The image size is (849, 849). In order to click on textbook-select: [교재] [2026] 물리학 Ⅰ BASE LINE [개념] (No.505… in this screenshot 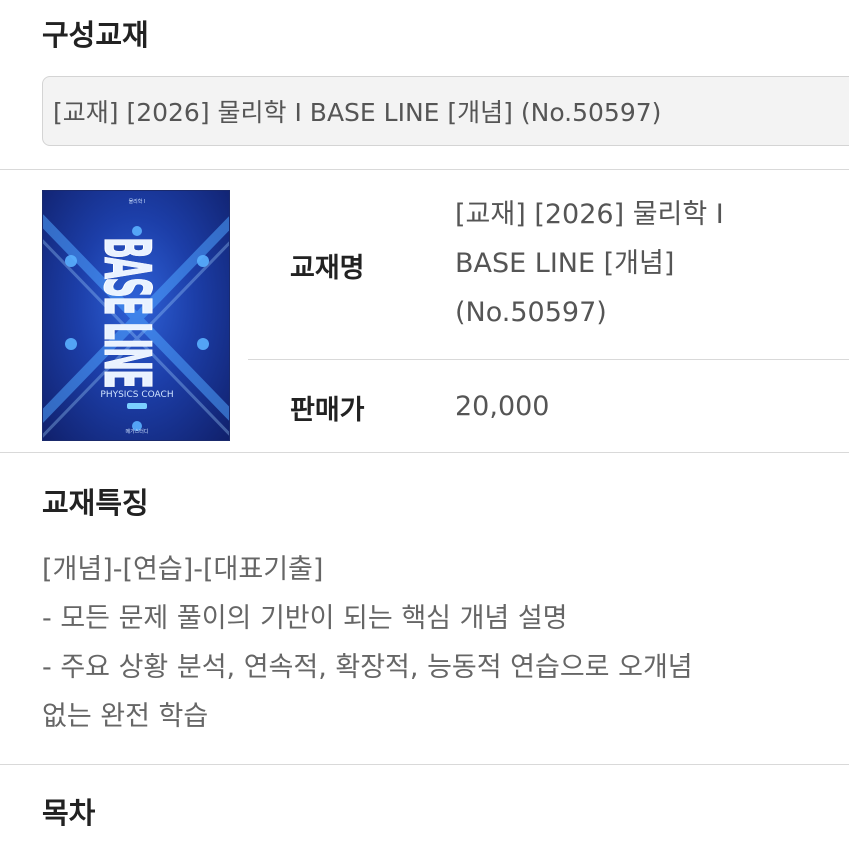, I will do `click(445, 111)`.